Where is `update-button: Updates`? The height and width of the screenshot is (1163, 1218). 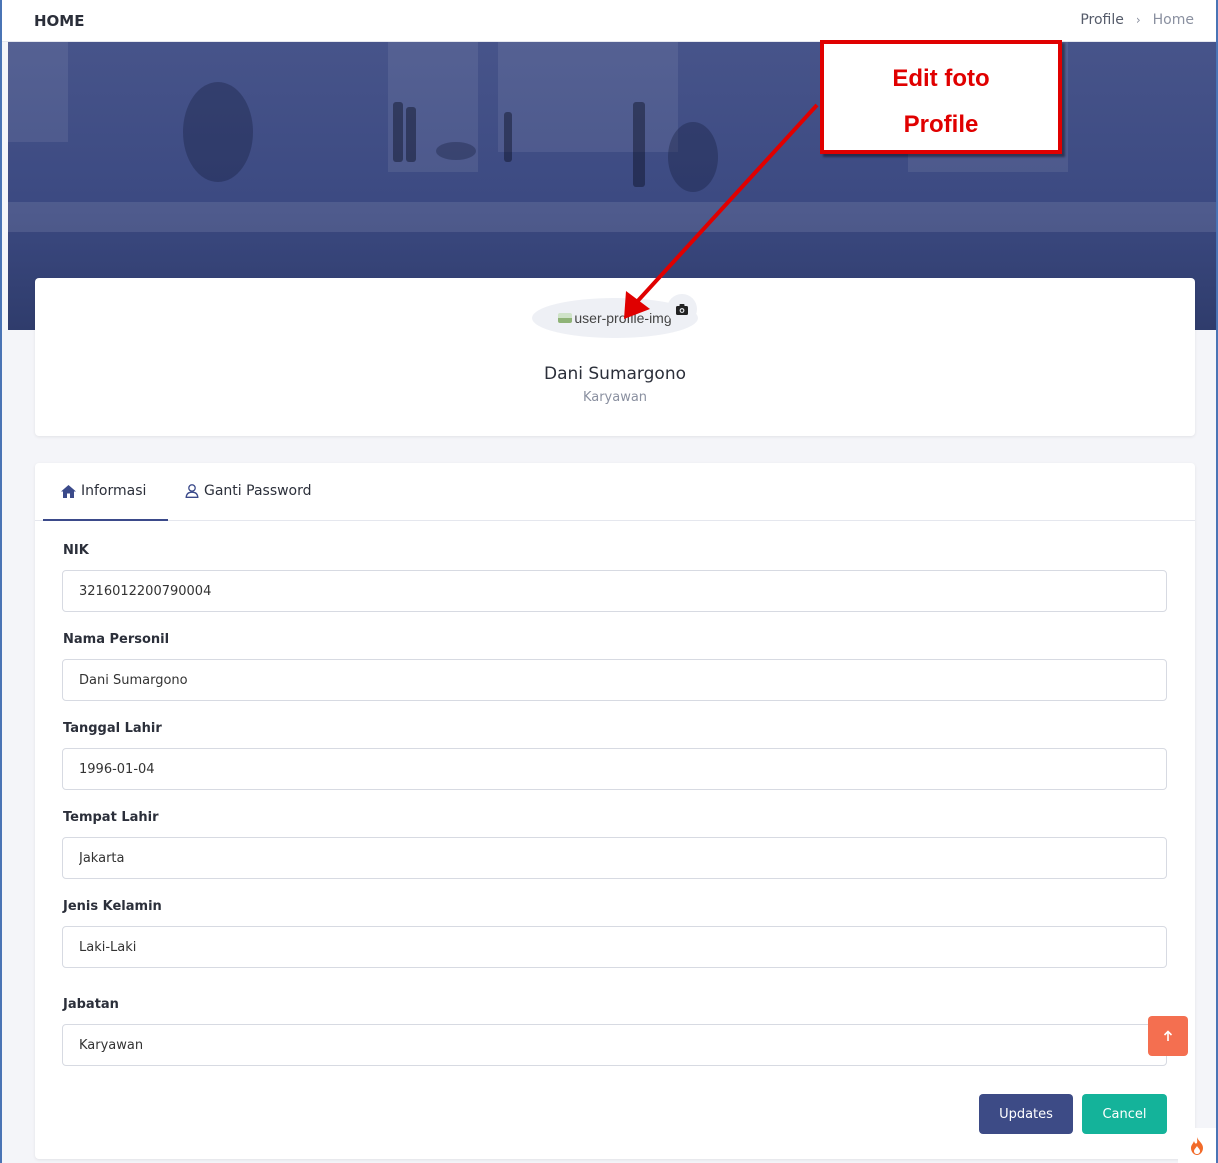
update-button: Updates is located at coordinates (1026, 1114).